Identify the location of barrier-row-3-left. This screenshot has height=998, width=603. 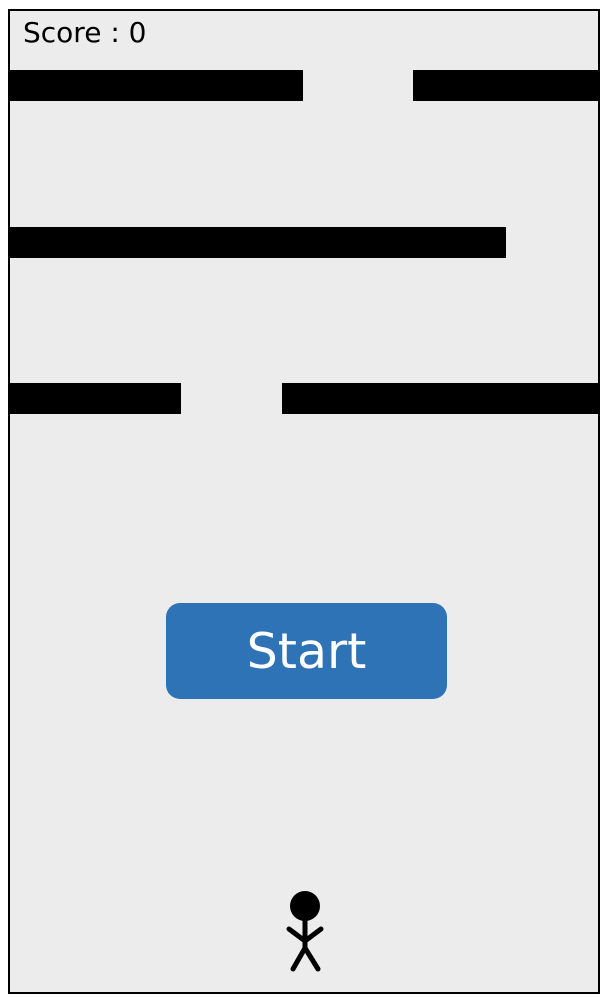
(95, 398).